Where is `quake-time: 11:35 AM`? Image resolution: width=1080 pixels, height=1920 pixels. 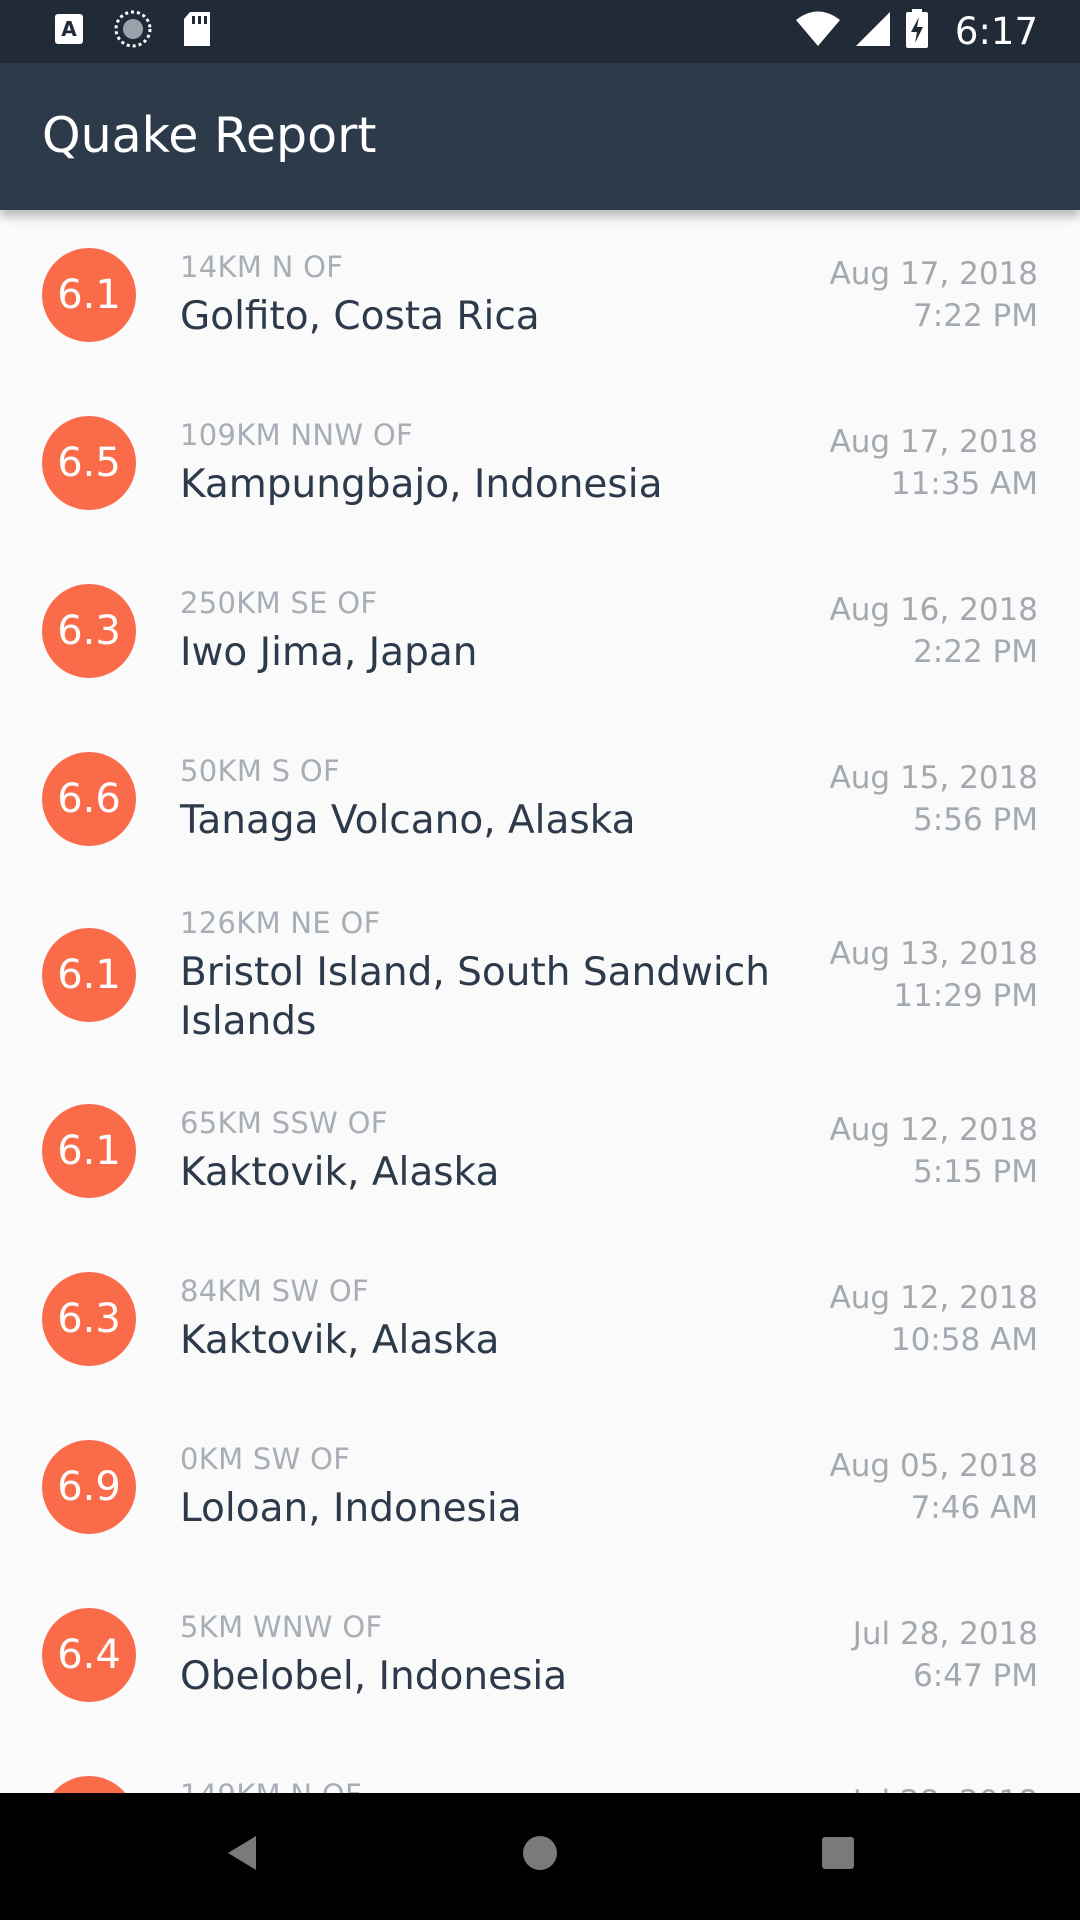
quake-time: 11:35 AM is located at coordinates (964, 484).